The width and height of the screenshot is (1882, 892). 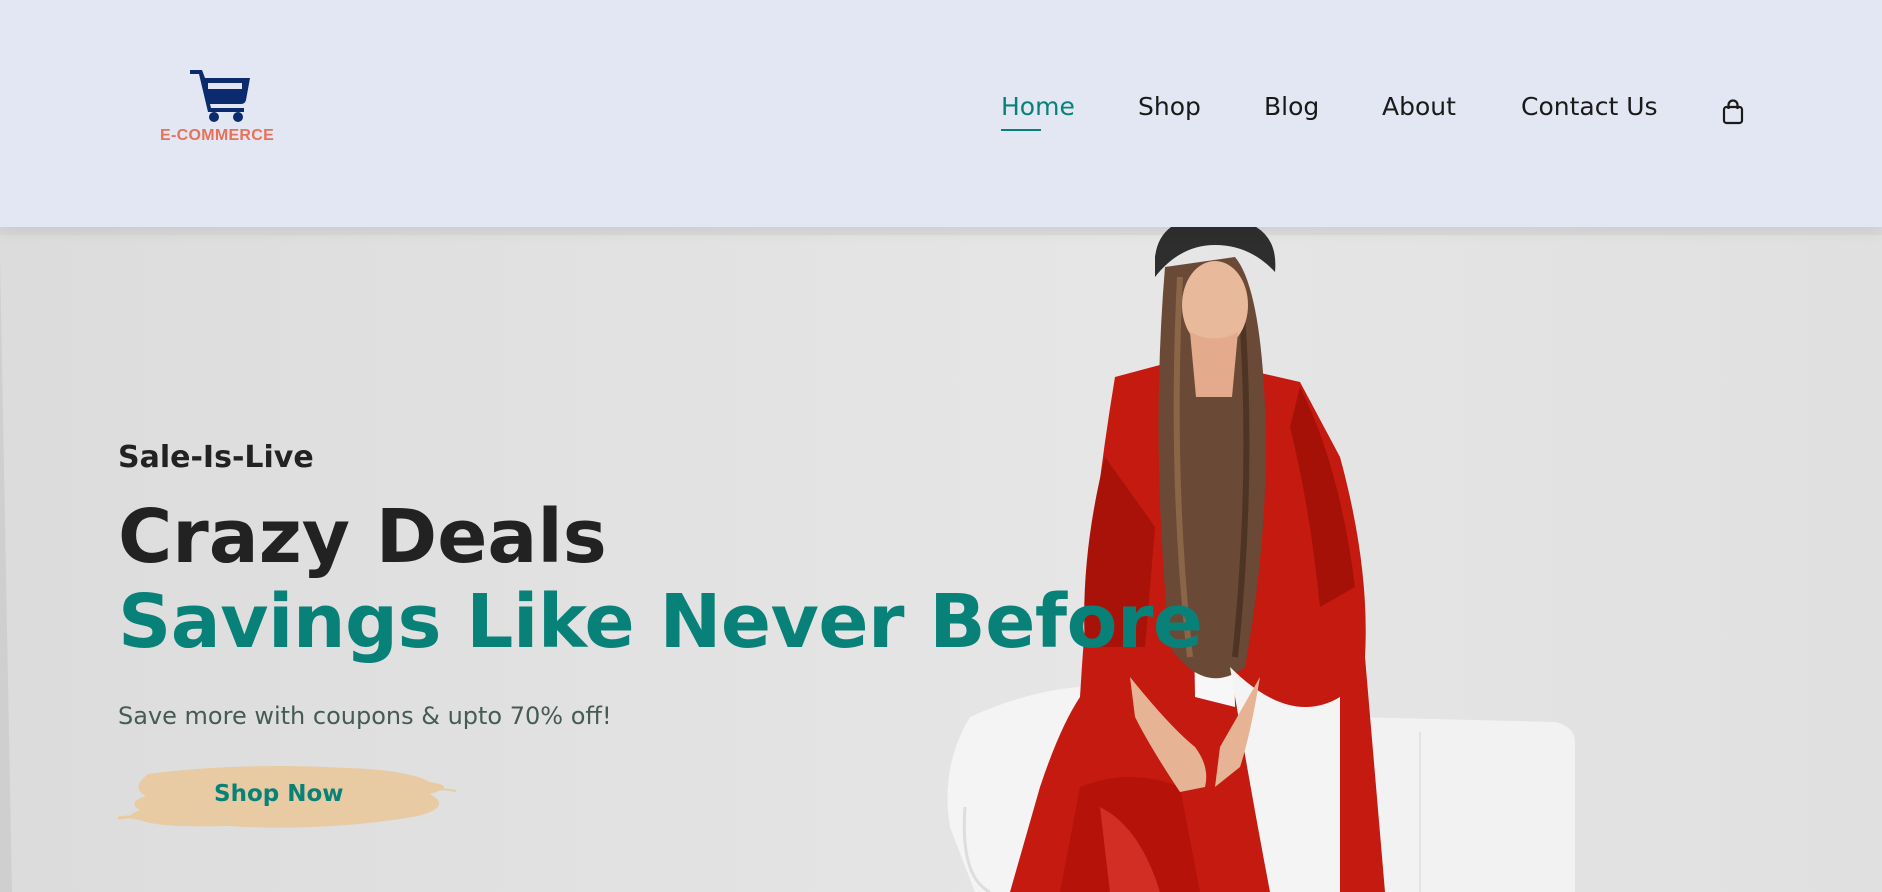 I want to click on nav-item-blog: Blog, so click(x=1291, y=106).